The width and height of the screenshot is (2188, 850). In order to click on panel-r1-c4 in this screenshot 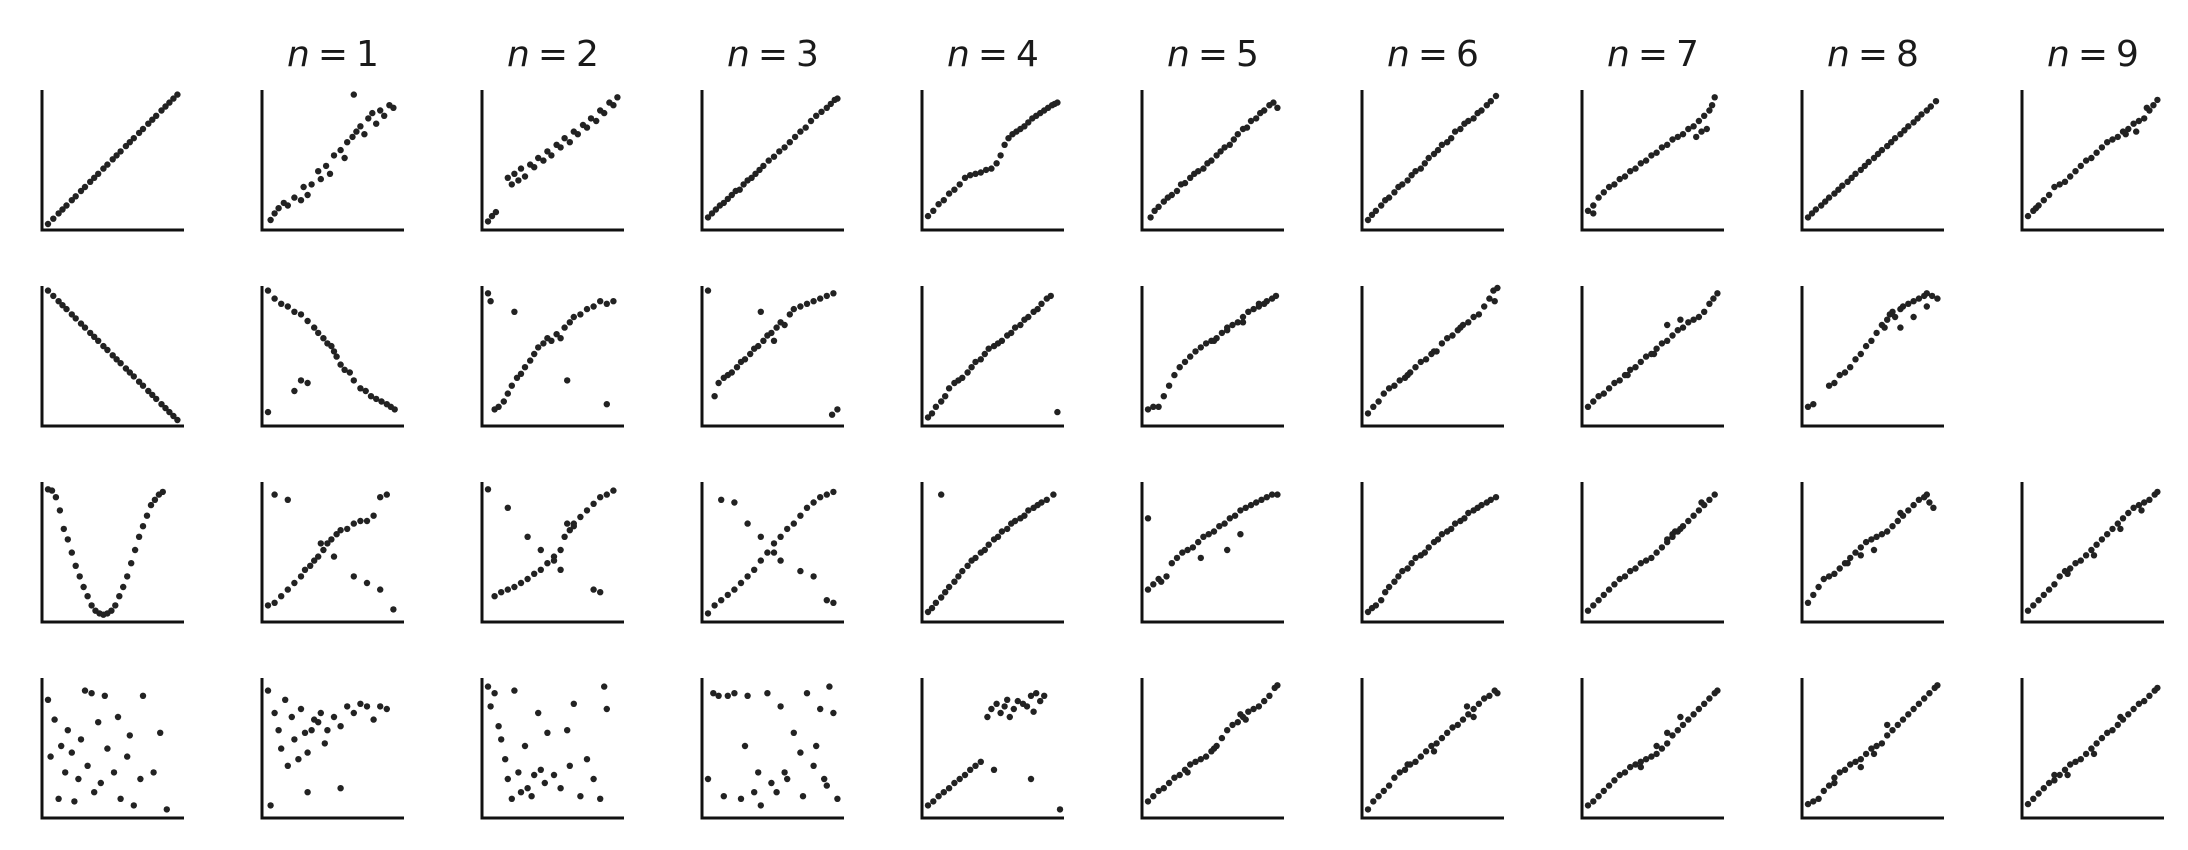, I will do `click(992, 161)`.